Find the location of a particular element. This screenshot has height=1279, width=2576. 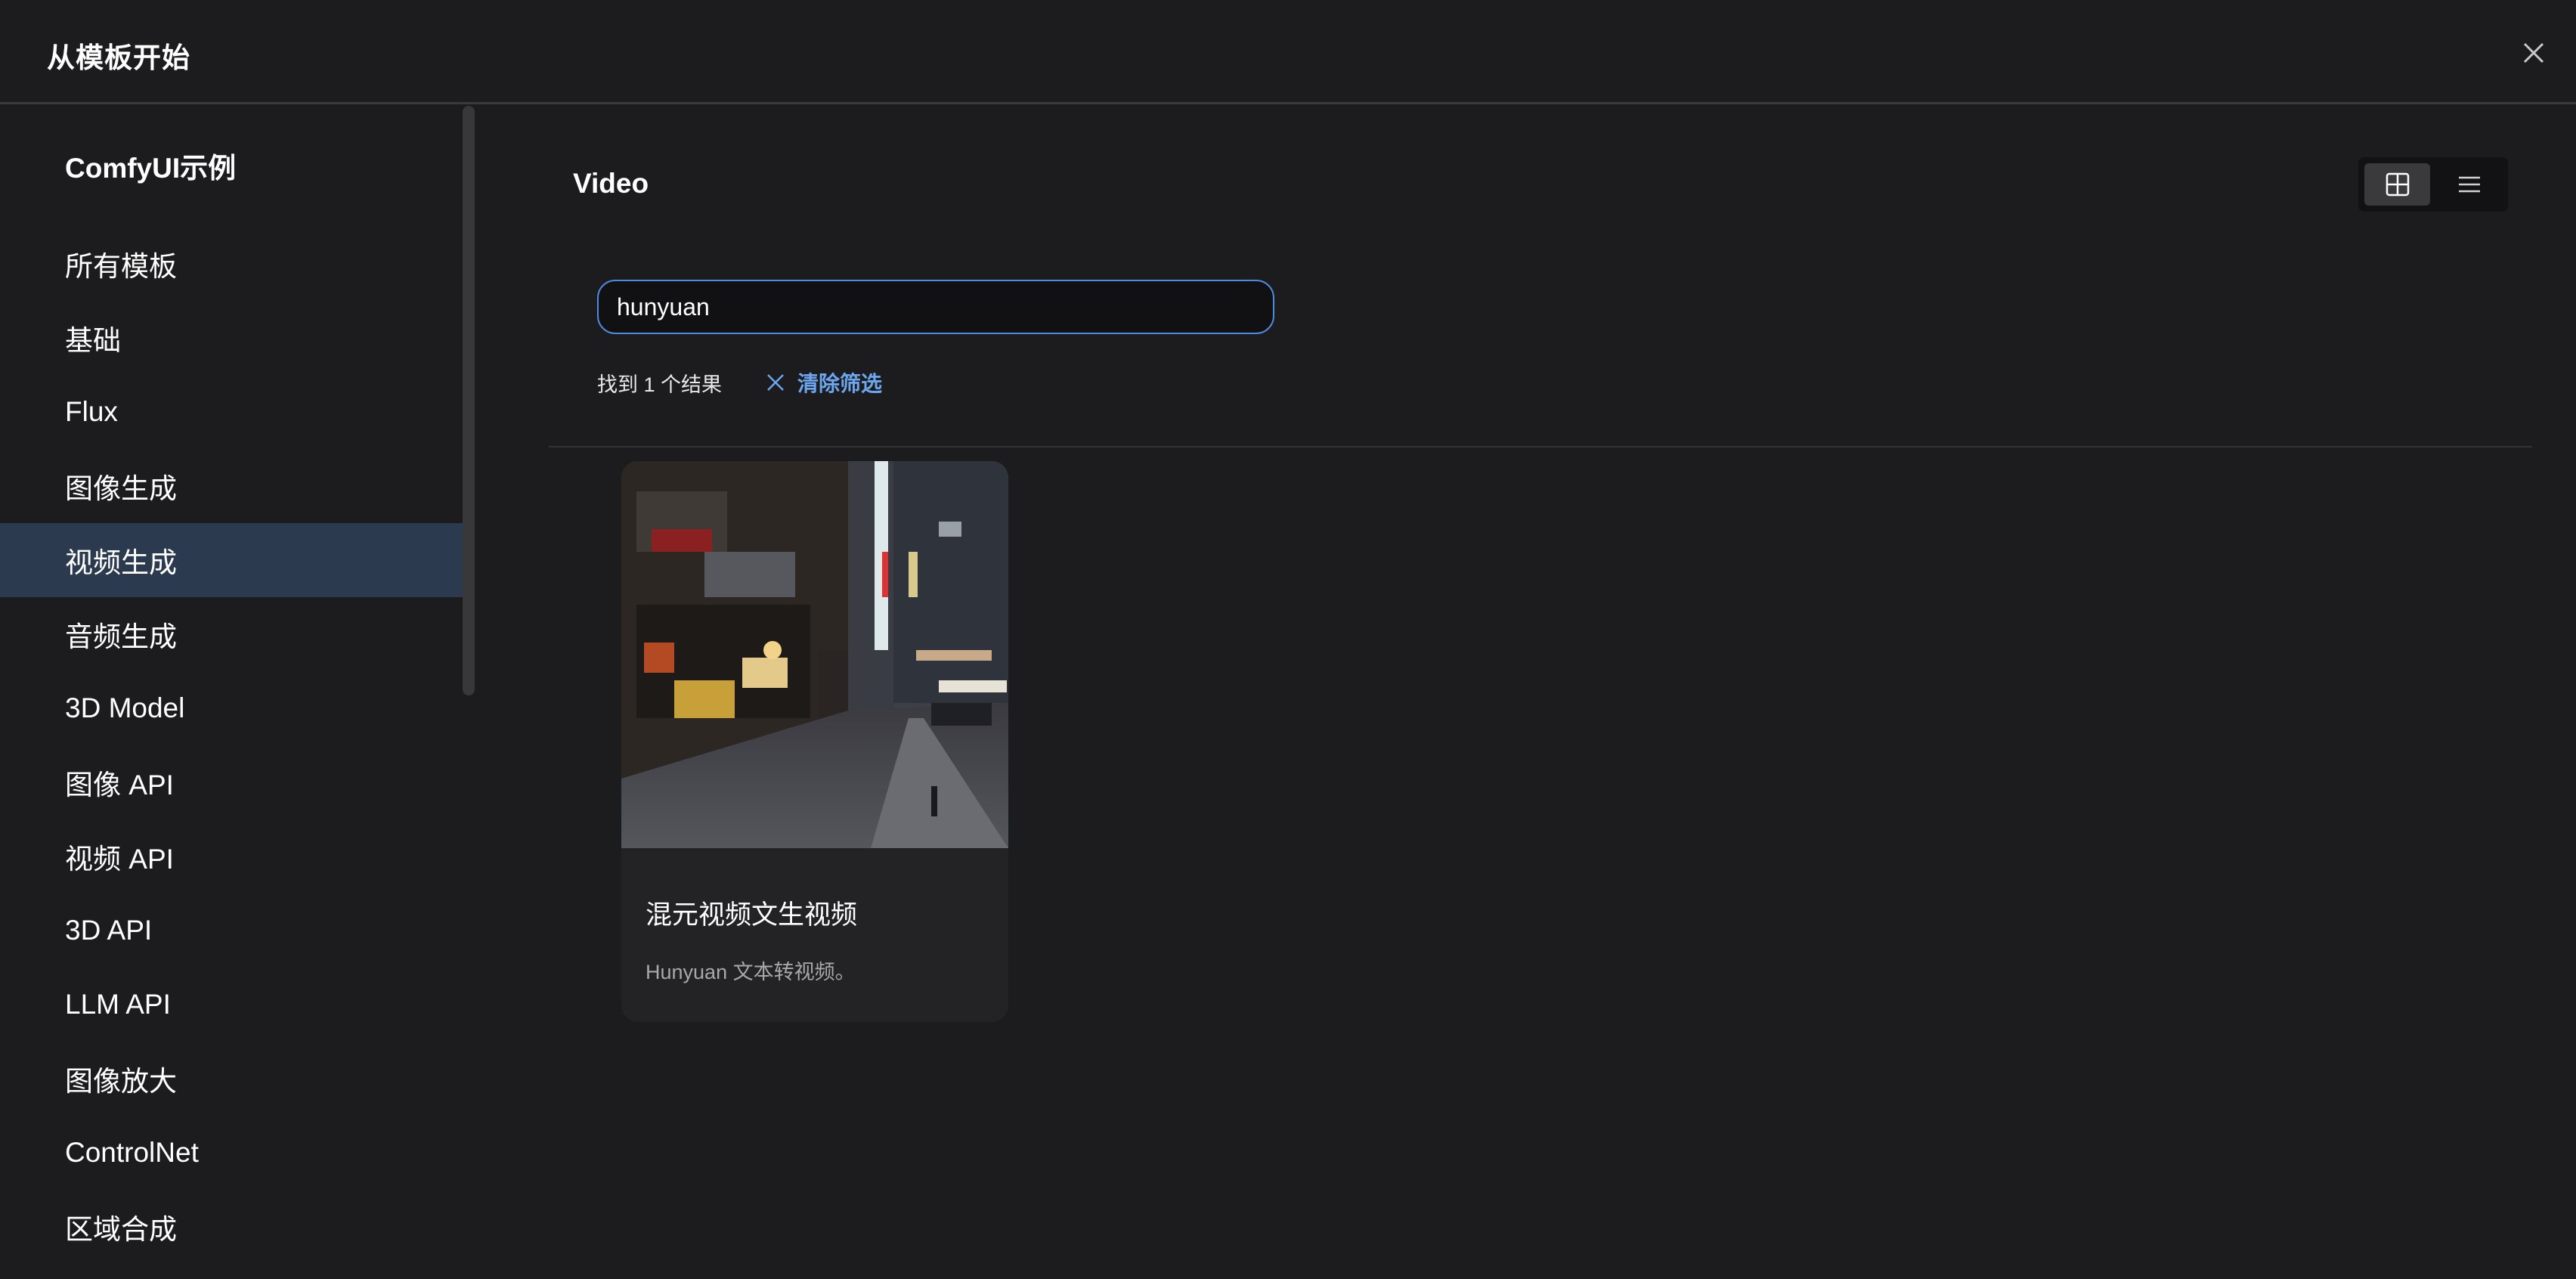

sidebar-heading: ComfyUI示例 is located at coordinates (151, 168).